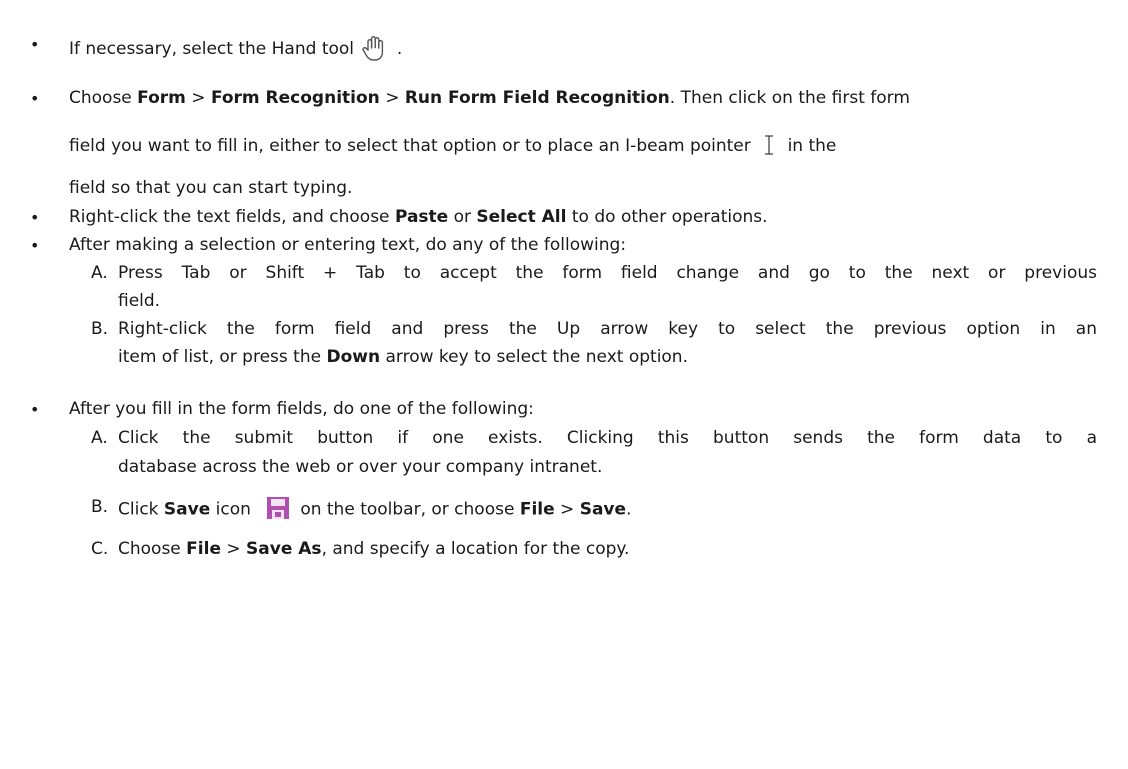 The width and height of the screenshot is (1128, 769). What do you see at coordinates (399, 49) in the screenshot?
I see `hand-tool-period: .` at bounding box center [399, 49].